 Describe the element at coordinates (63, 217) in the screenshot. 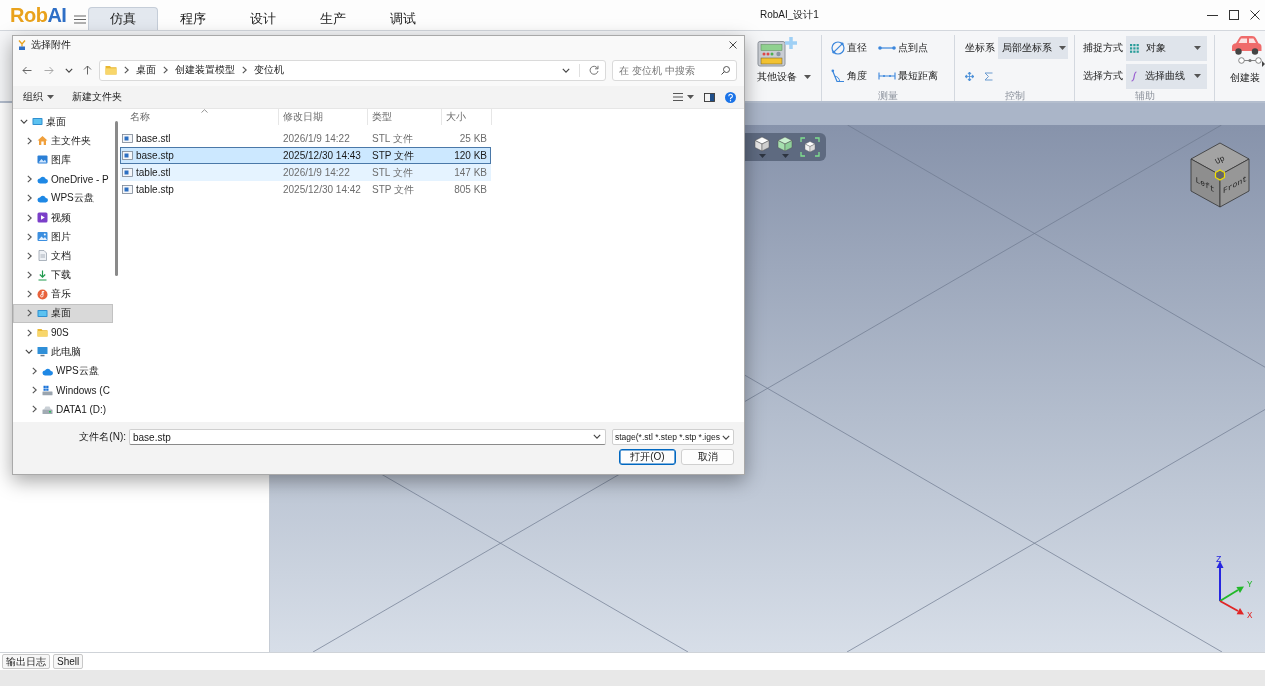

I see `nav-item: 视频` at that location.